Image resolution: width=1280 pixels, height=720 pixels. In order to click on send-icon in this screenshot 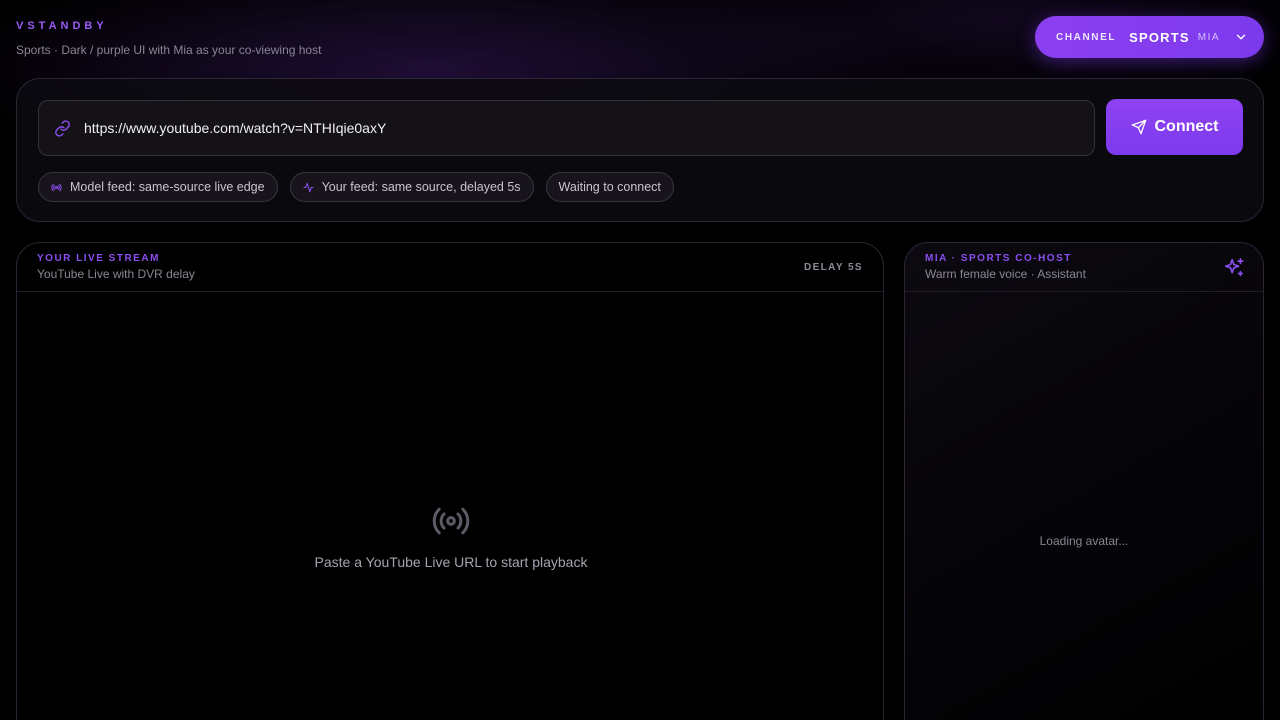, I will do `click(1138, 127)`.